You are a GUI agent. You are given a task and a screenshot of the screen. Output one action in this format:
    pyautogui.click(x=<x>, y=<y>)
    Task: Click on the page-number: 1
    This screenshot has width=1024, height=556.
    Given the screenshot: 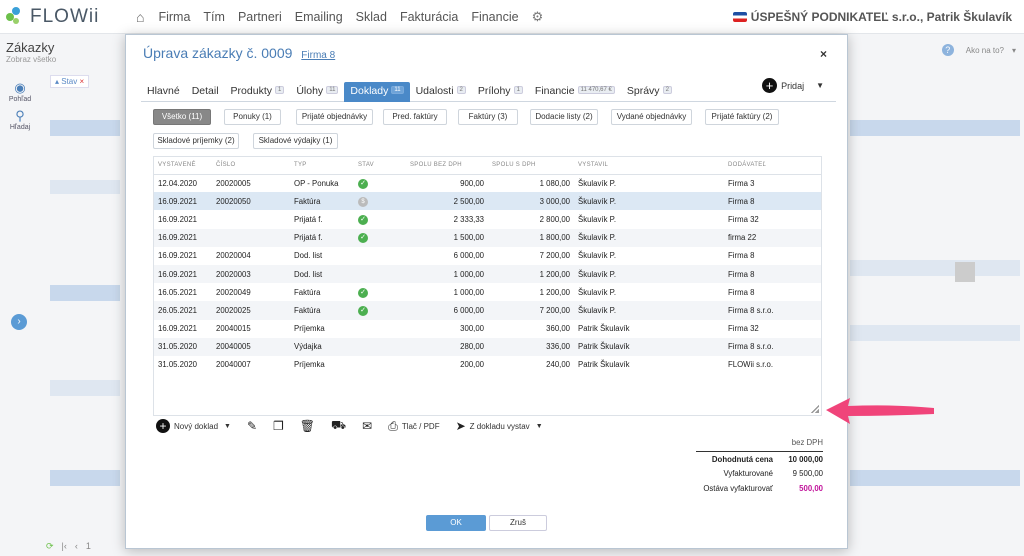 What is the action you would take?
    pyautogui.click(x=88, y=546)
    